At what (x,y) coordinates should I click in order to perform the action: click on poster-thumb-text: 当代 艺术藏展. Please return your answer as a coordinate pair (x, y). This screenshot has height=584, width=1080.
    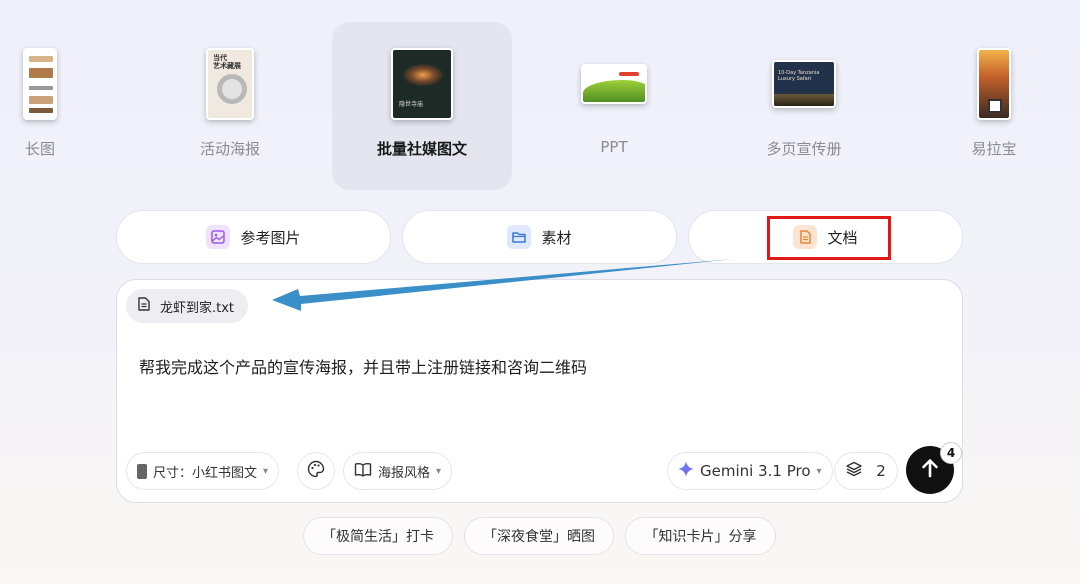
    Looking at the image, I should click on (227, 62).